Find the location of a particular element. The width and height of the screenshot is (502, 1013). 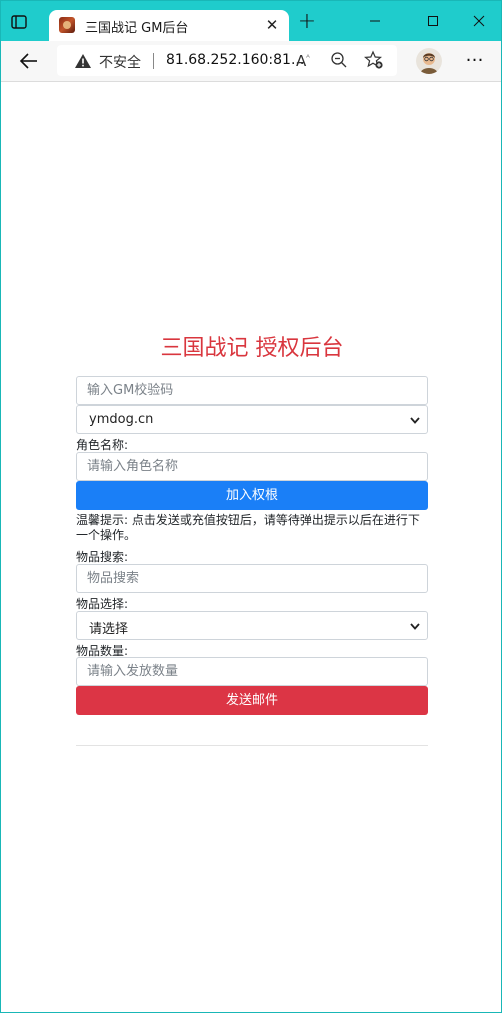

active-tab: 三国战记 GM后台 ✕ is located at coordinates (169, 25).